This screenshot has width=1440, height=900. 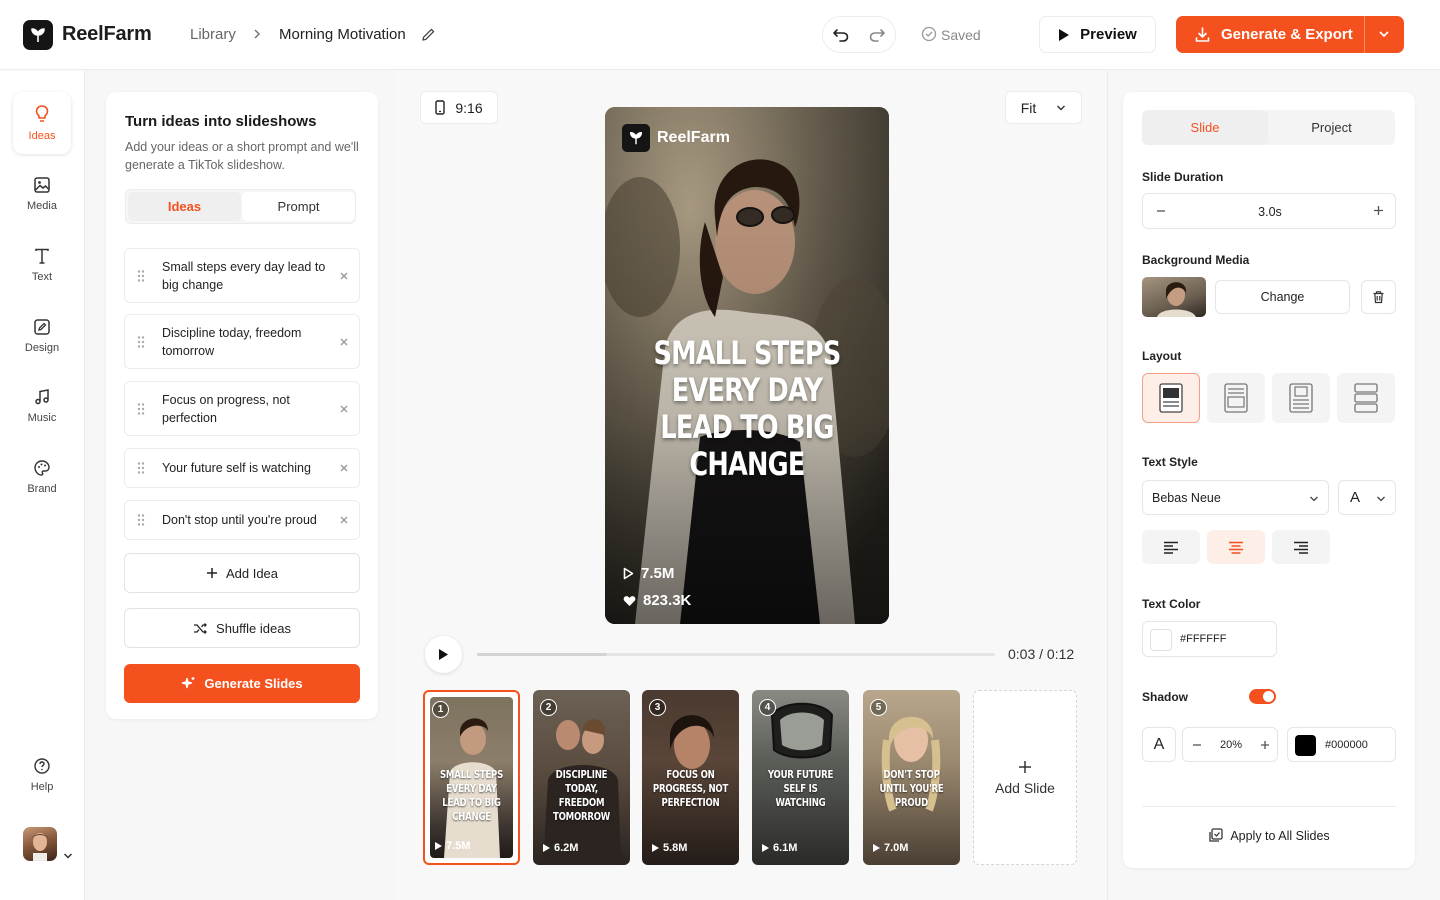 I want to click on apply-all-button: Apply to All Slides, so click(x=1269, y=835).